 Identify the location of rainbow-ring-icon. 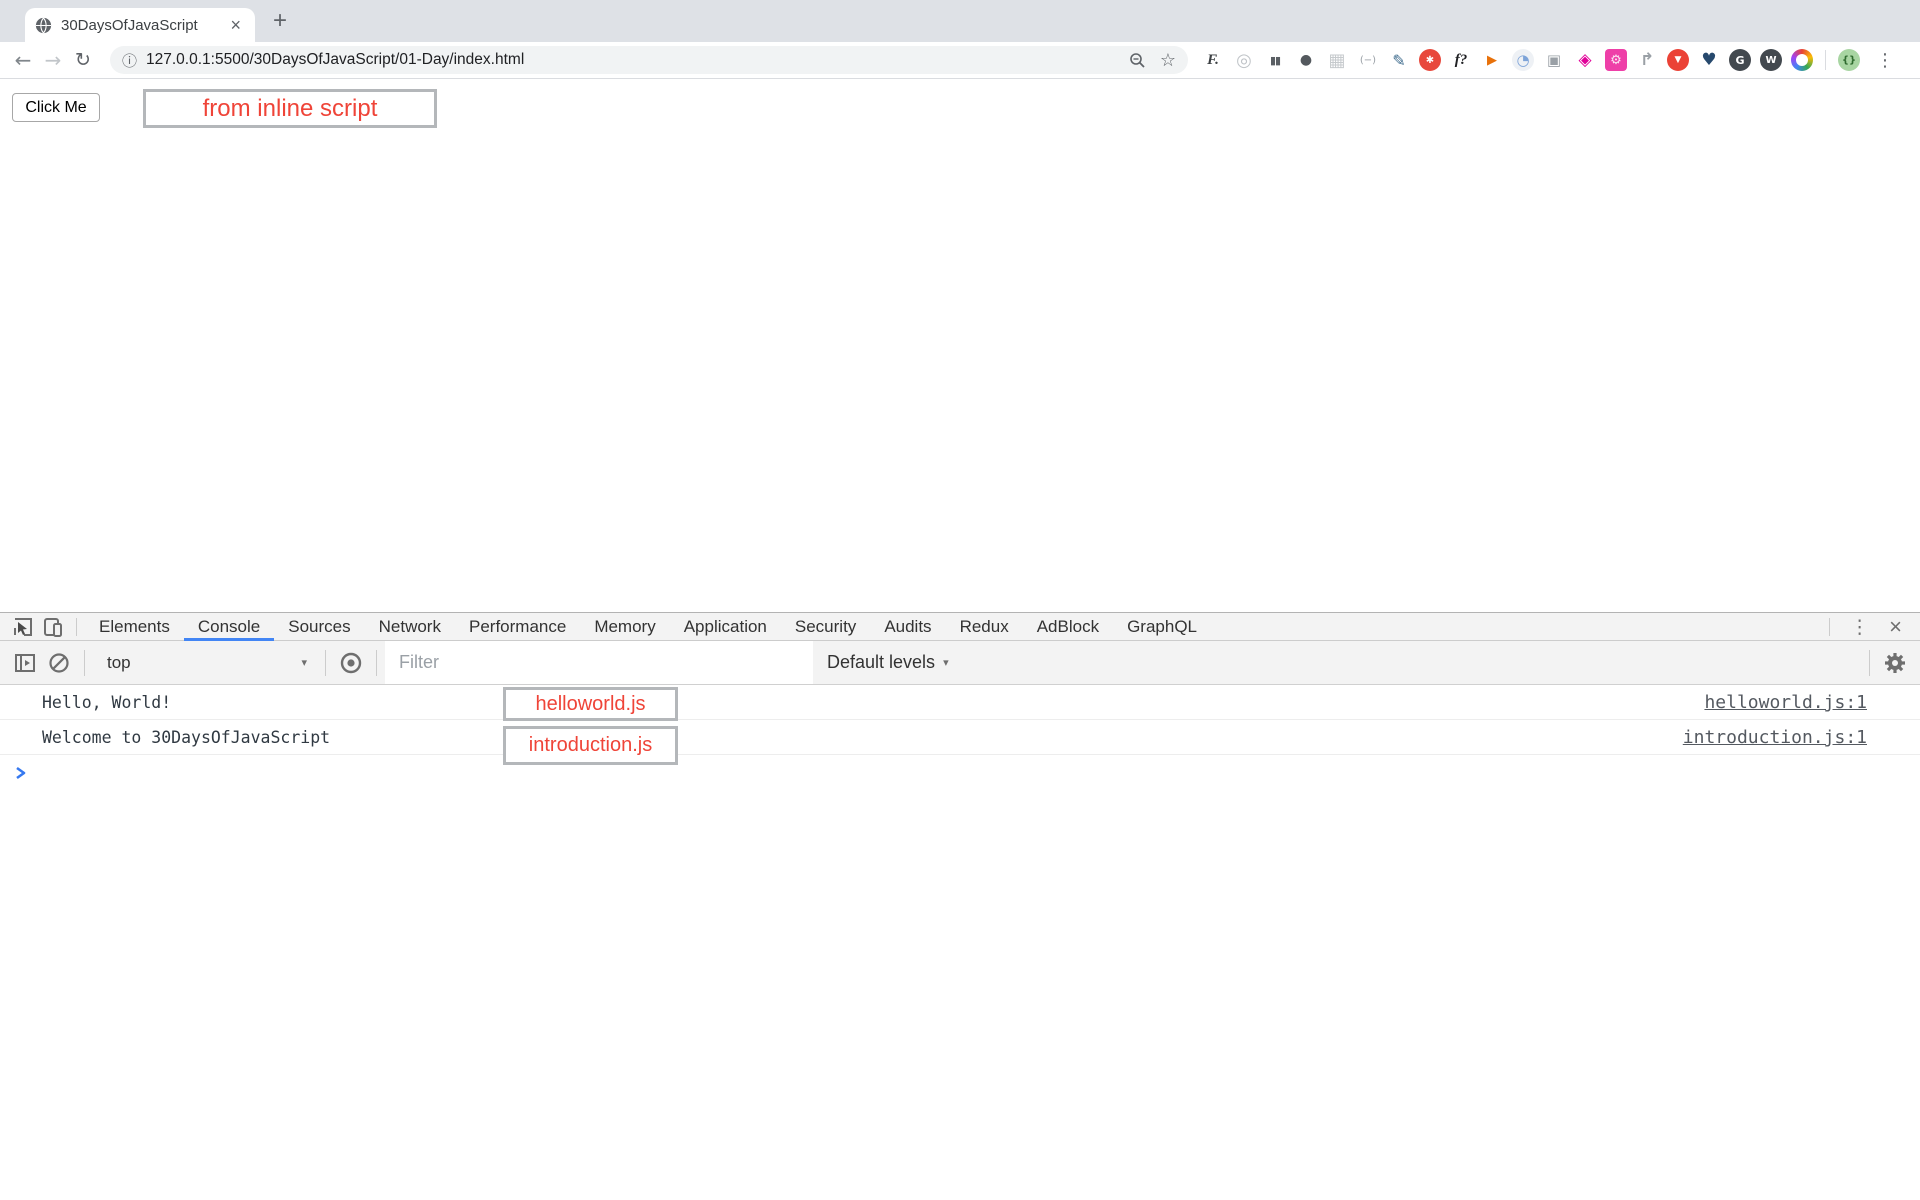
(1802, 60).